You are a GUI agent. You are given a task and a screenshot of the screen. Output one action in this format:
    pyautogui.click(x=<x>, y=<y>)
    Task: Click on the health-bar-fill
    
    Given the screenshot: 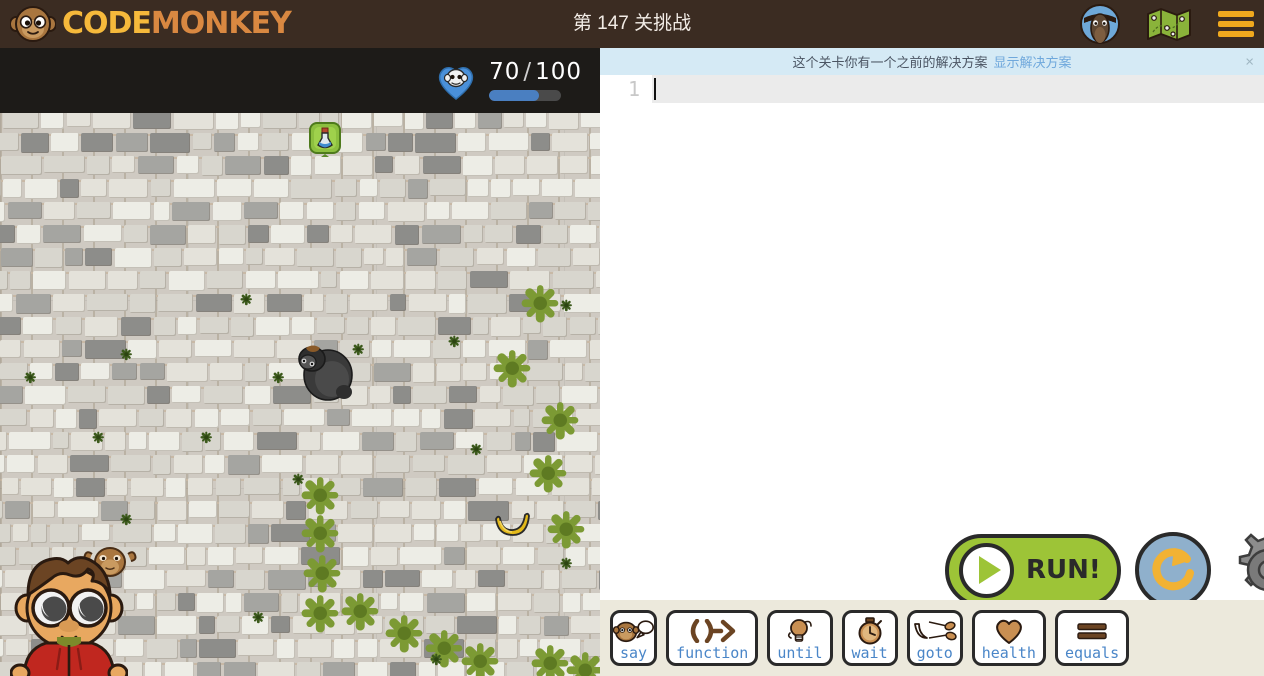 What is the action you would take?
    pyautogui.click(x=514, y=95)
    